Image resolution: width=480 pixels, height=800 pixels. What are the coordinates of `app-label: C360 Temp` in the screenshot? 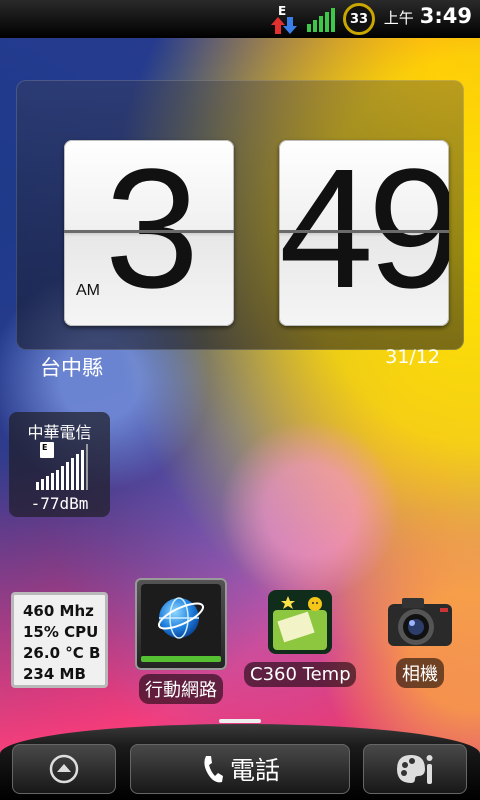 It's located at (300, 674).